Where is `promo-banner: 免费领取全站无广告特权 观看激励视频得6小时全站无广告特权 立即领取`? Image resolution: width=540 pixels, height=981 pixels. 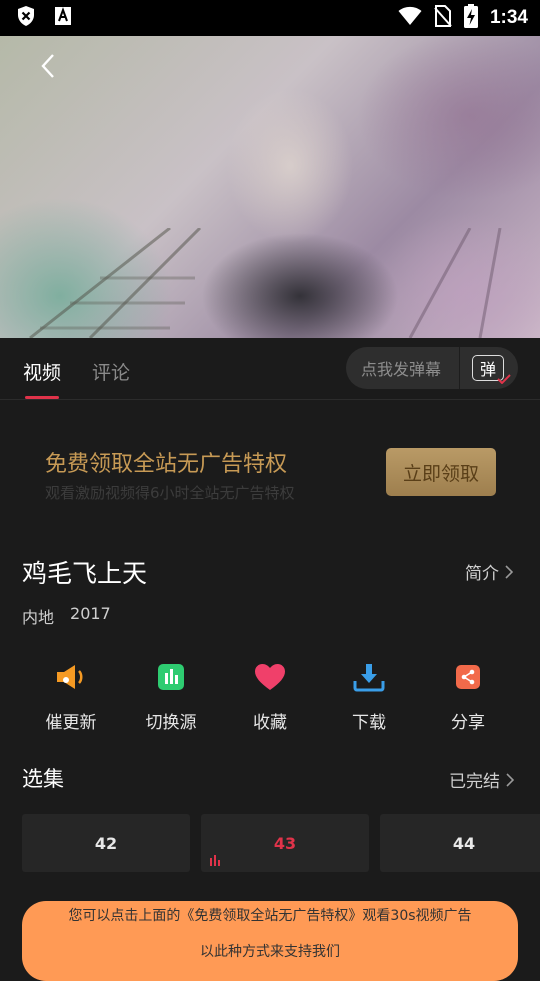 promo-banner: 免费领取全站无广告特权 观看激励视频得6小时全站无广告特权 立即领取 is located at coordinates (271, 474).